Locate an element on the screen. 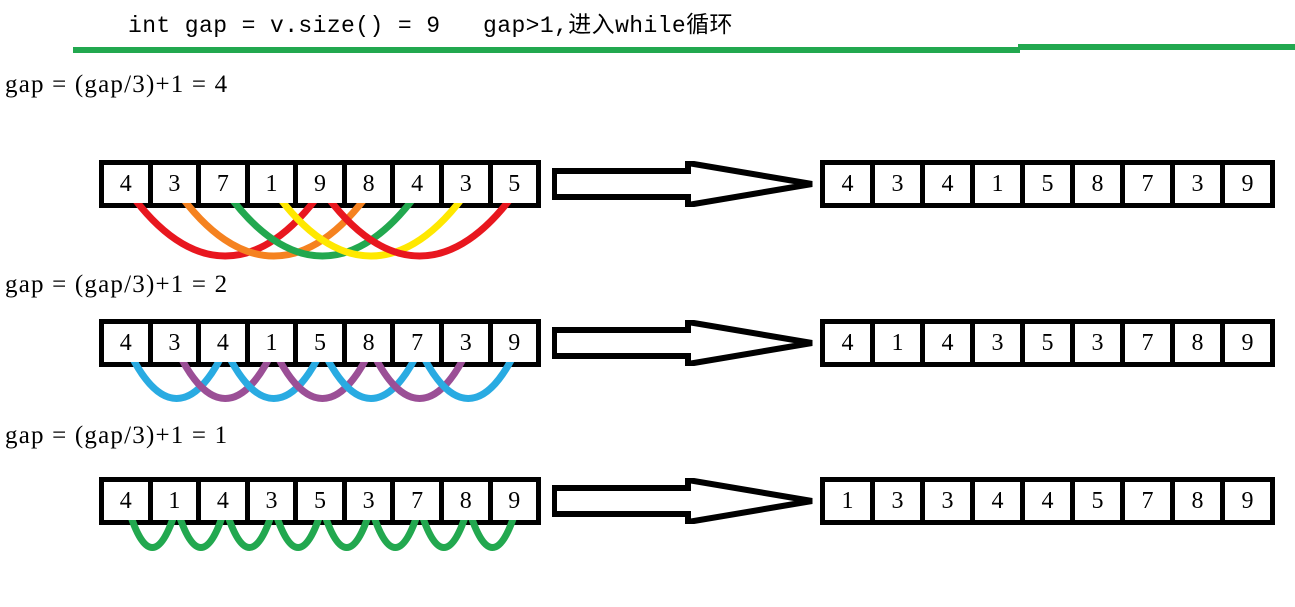  input-array-pass-2: 434158739 is located at coordinates (320, 343).